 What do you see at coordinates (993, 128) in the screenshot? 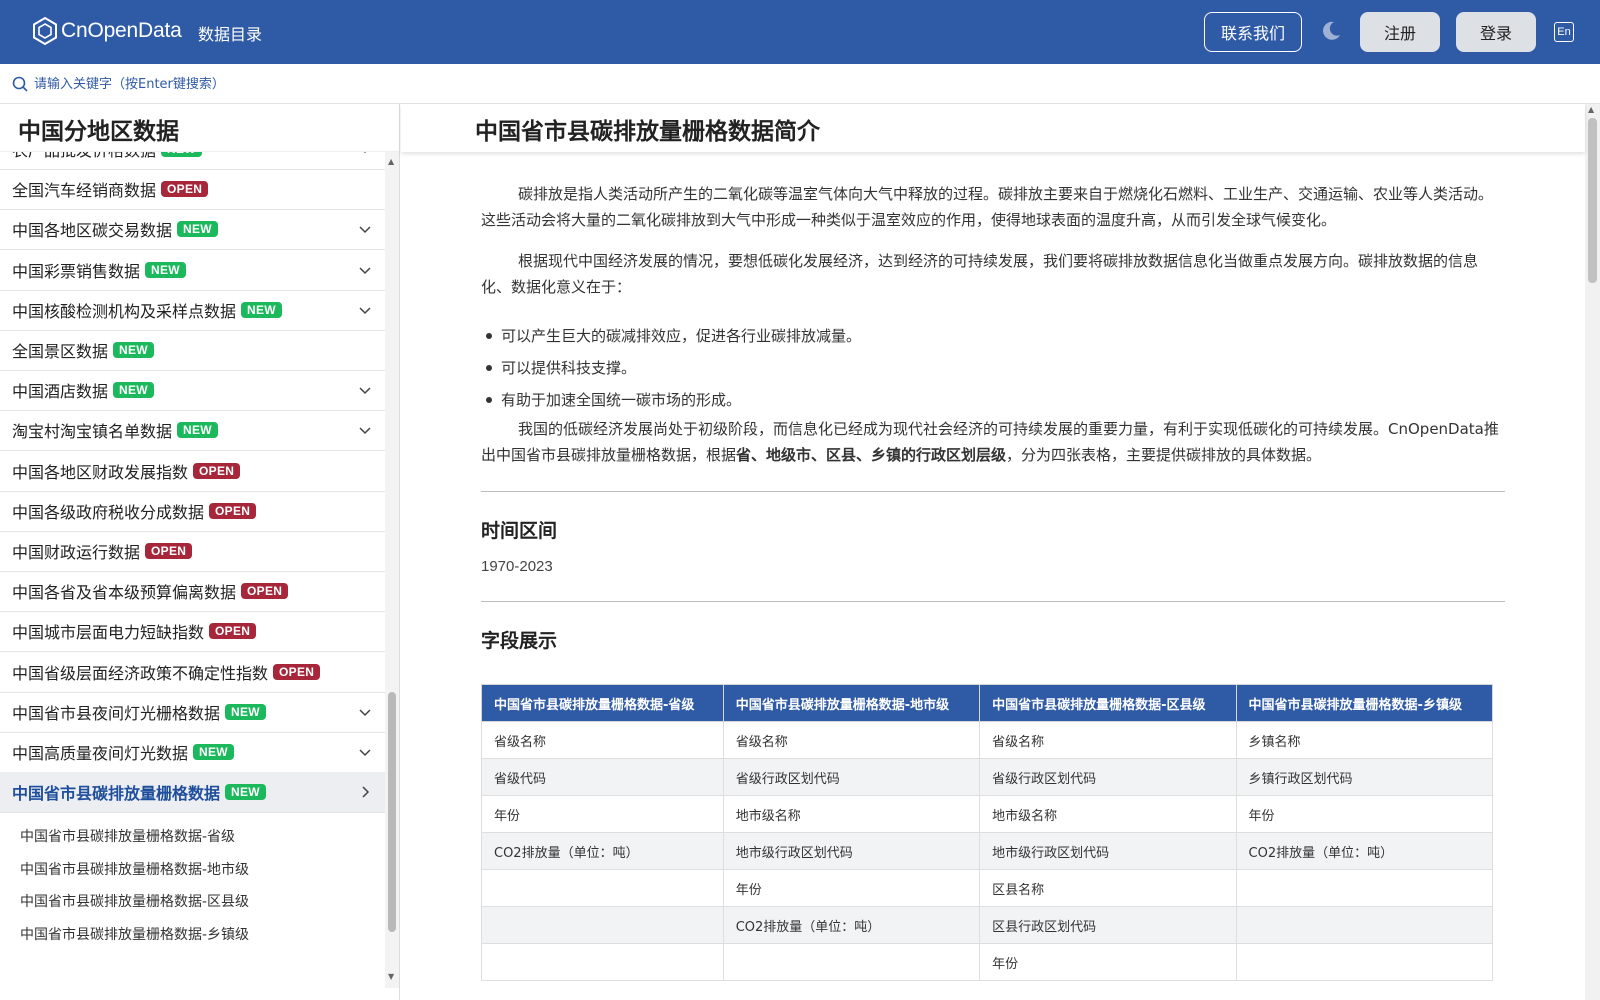
I see `main-title-bar: 中国省市县碳排放量栅格数据简介` at bounding box center [993, 128].